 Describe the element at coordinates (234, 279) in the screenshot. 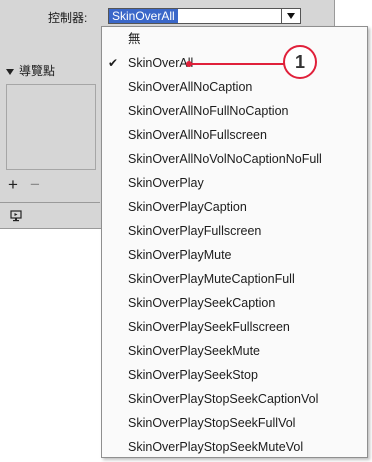

I see `dropdown-option: SkinOverPlayMuteCaptionFull` at that location.